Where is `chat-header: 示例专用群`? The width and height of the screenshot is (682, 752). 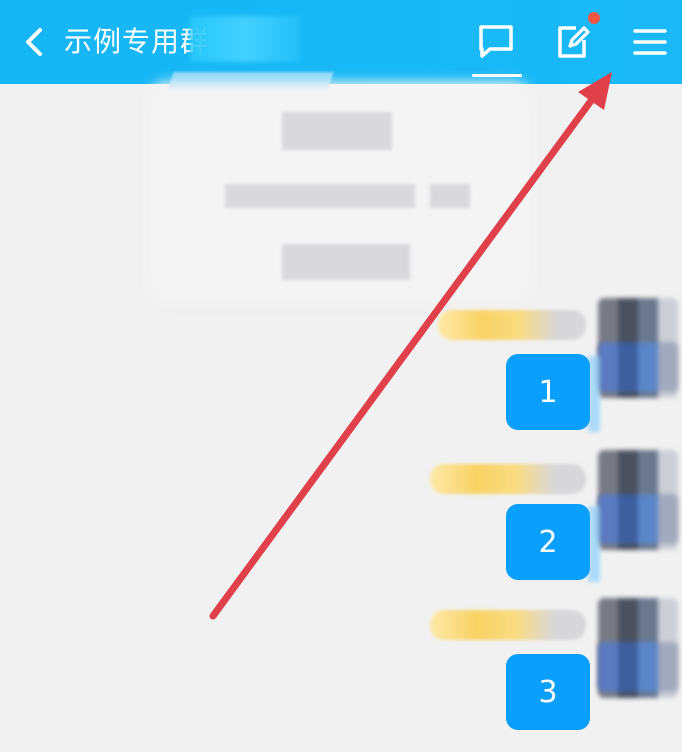
chat-header: 示例专用群 is located at coordinates (341, 42).